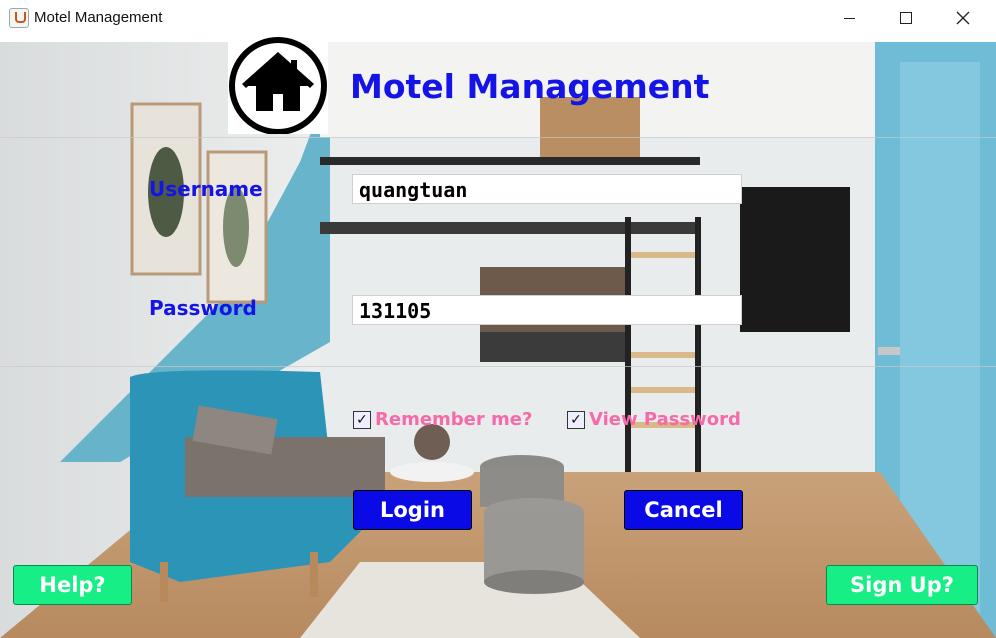 The height and width of the screenshot is (638, 996). I want to click on minimize-button, so click(849, 18).